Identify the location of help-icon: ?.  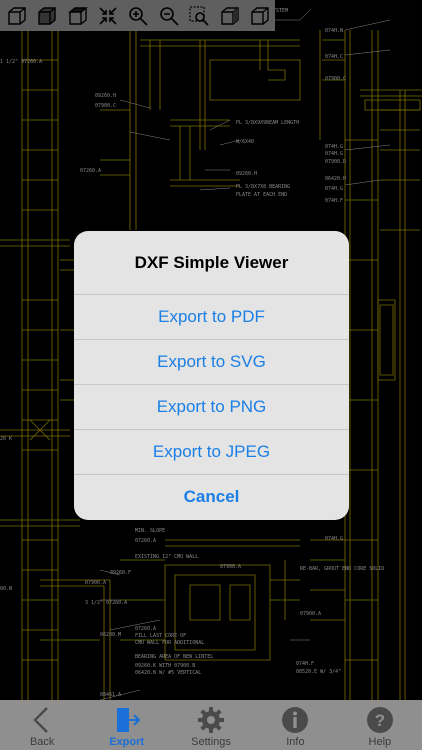
(379, 720).